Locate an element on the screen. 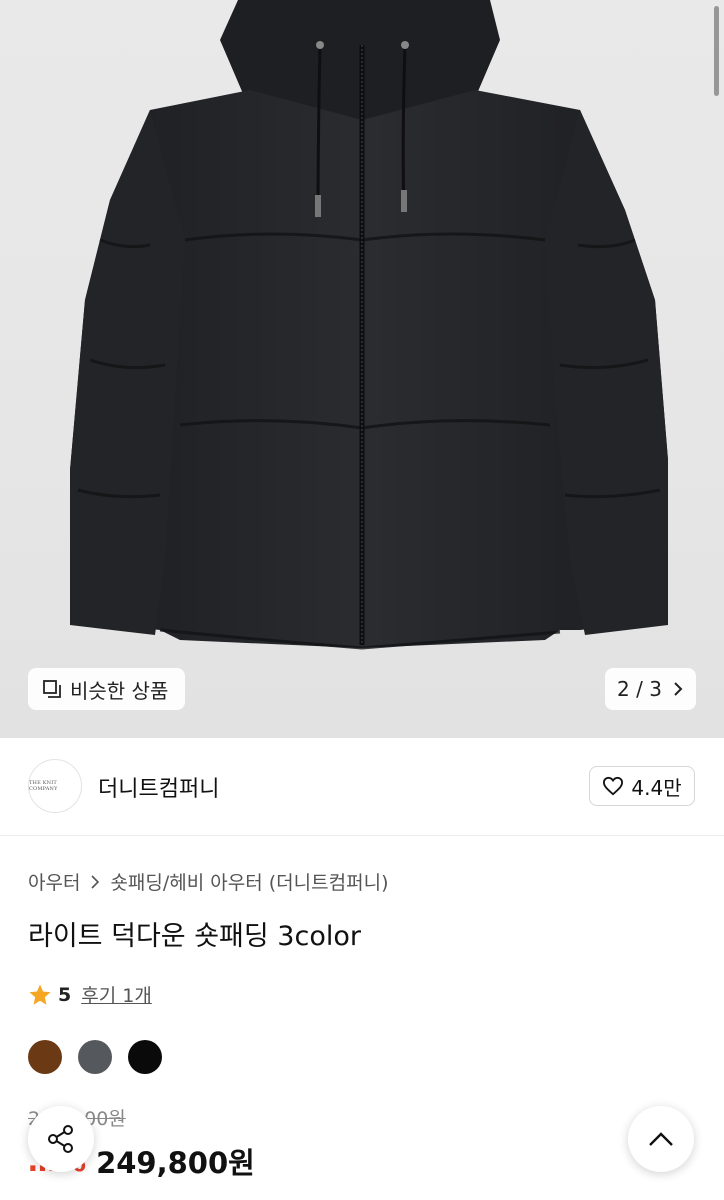 The height and width of the screenshot is (1200, 724). brand-logo: THE KNIT COMPANY is located at coordinates (55, 786).